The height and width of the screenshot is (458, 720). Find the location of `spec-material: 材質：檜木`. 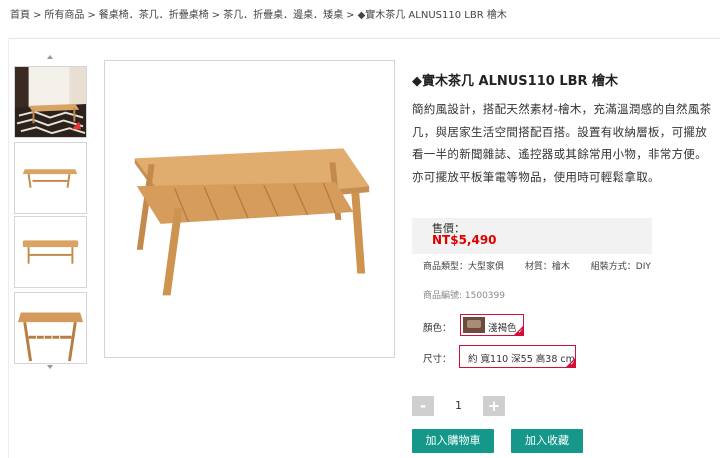

spec-material: 材質：檜木 is located at coordinates (547, 267).